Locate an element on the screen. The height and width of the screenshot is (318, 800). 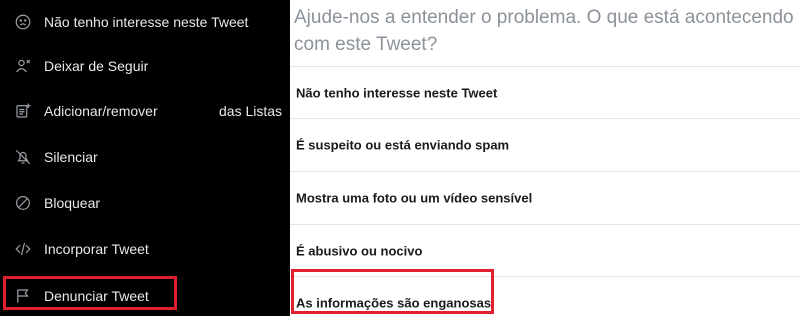
report-option-label: É suspeito ou está enviando spam is located at coordinates (403, 145).